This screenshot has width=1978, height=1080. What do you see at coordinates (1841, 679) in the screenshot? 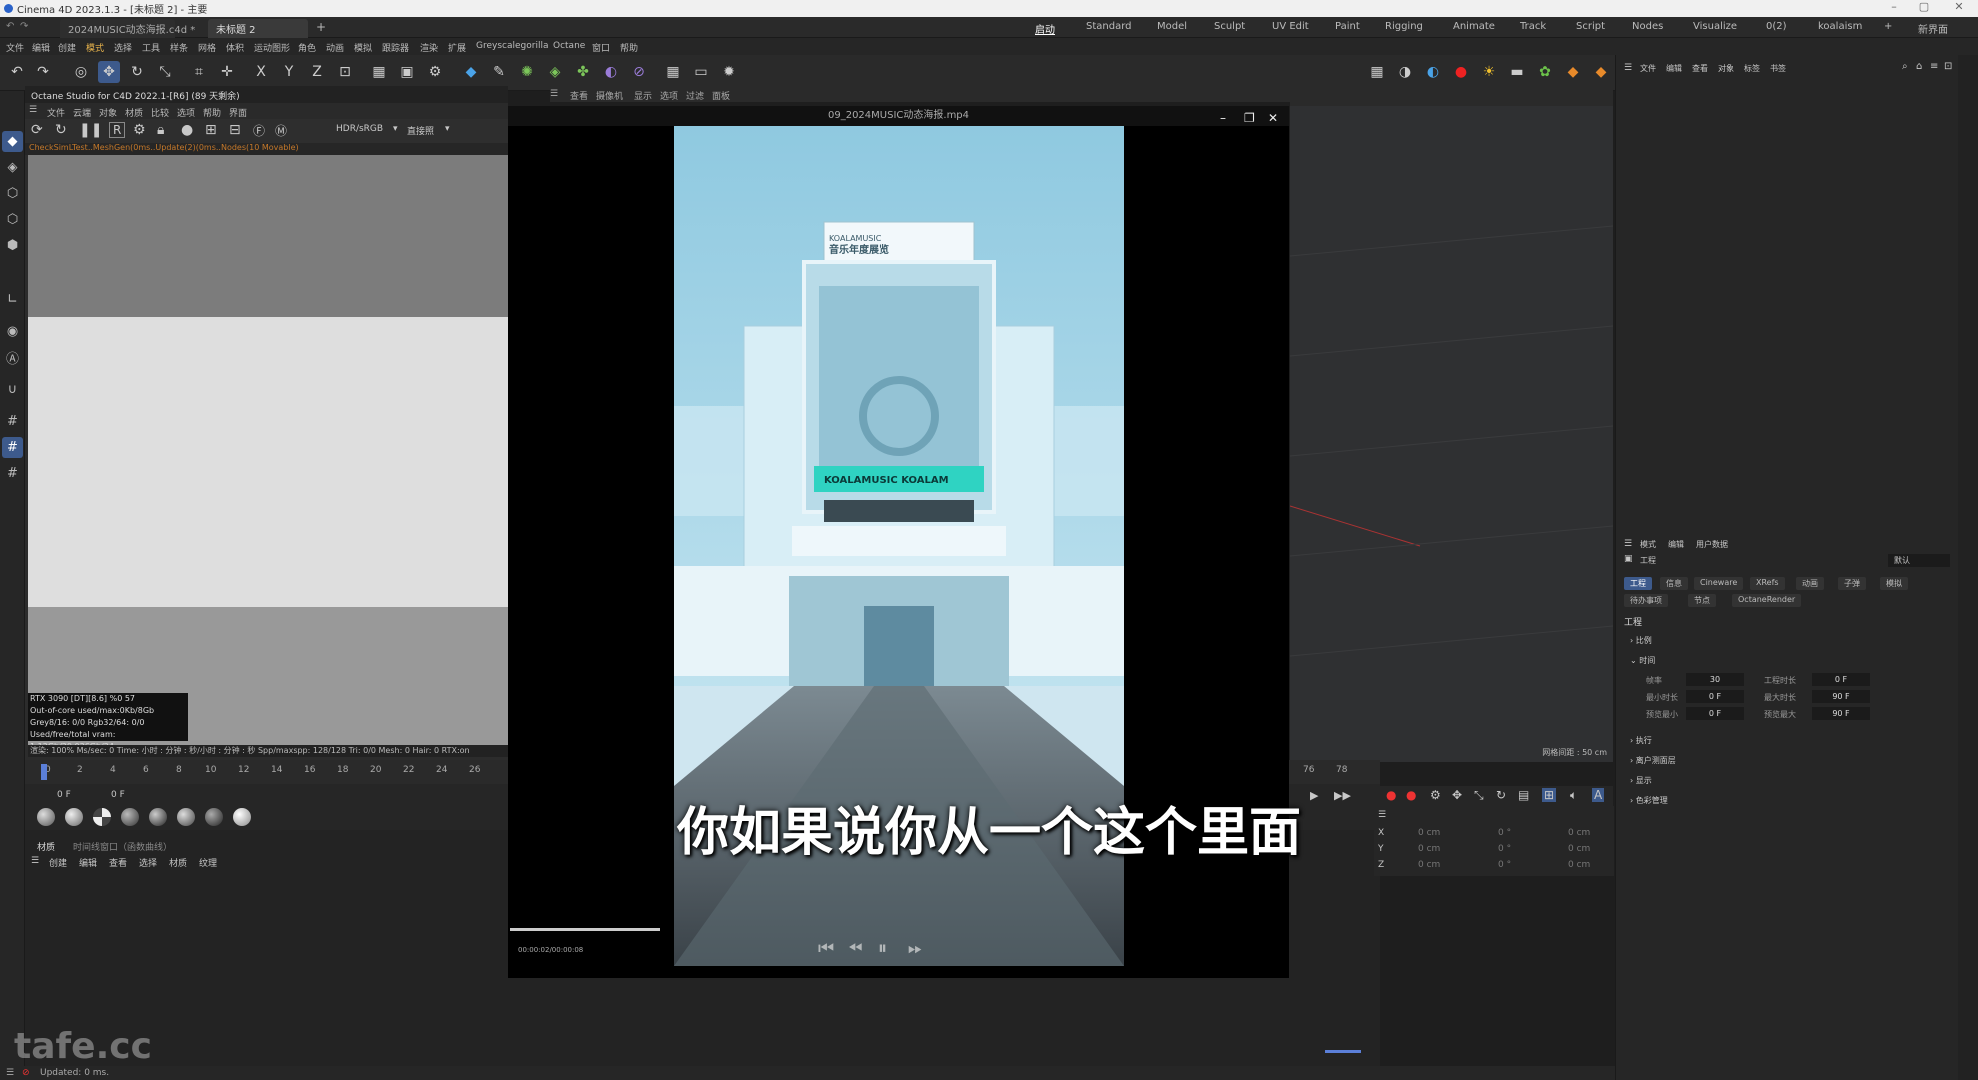
I see `project-time-field: 0 F` at bounding box center [1841, 679].